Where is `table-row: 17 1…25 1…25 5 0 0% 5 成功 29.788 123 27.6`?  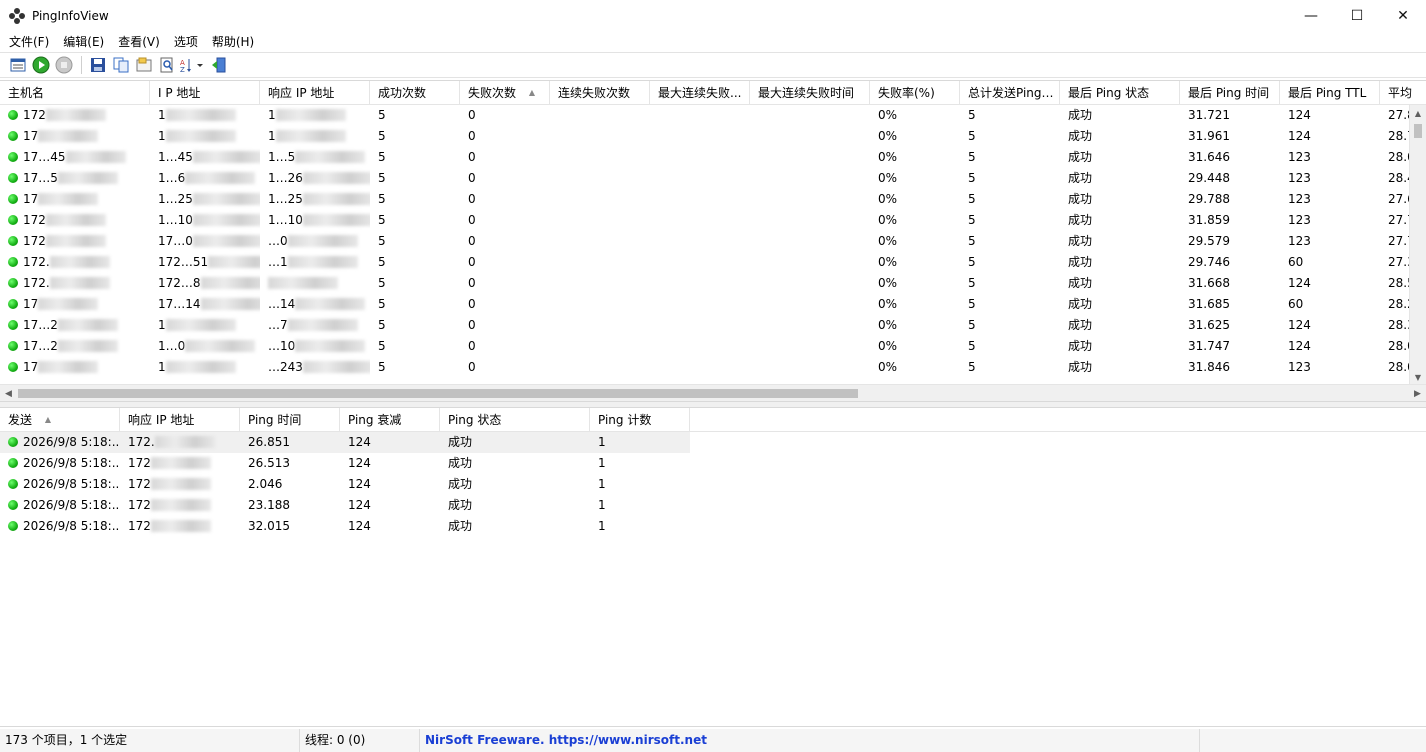 table-row: 17 1…25 1…25 5 0 0% 5 成功 29.788 123 27.6 is located at coordinates (713, 199).